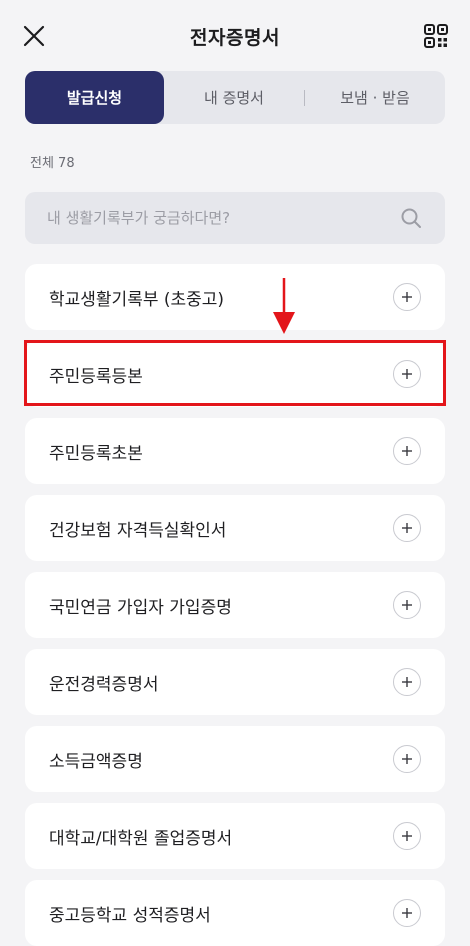 The height and width of the screenshot is (946, 470). I want to click on list-item: 대학교/대학원 졸업증명서, so click(235, 836).